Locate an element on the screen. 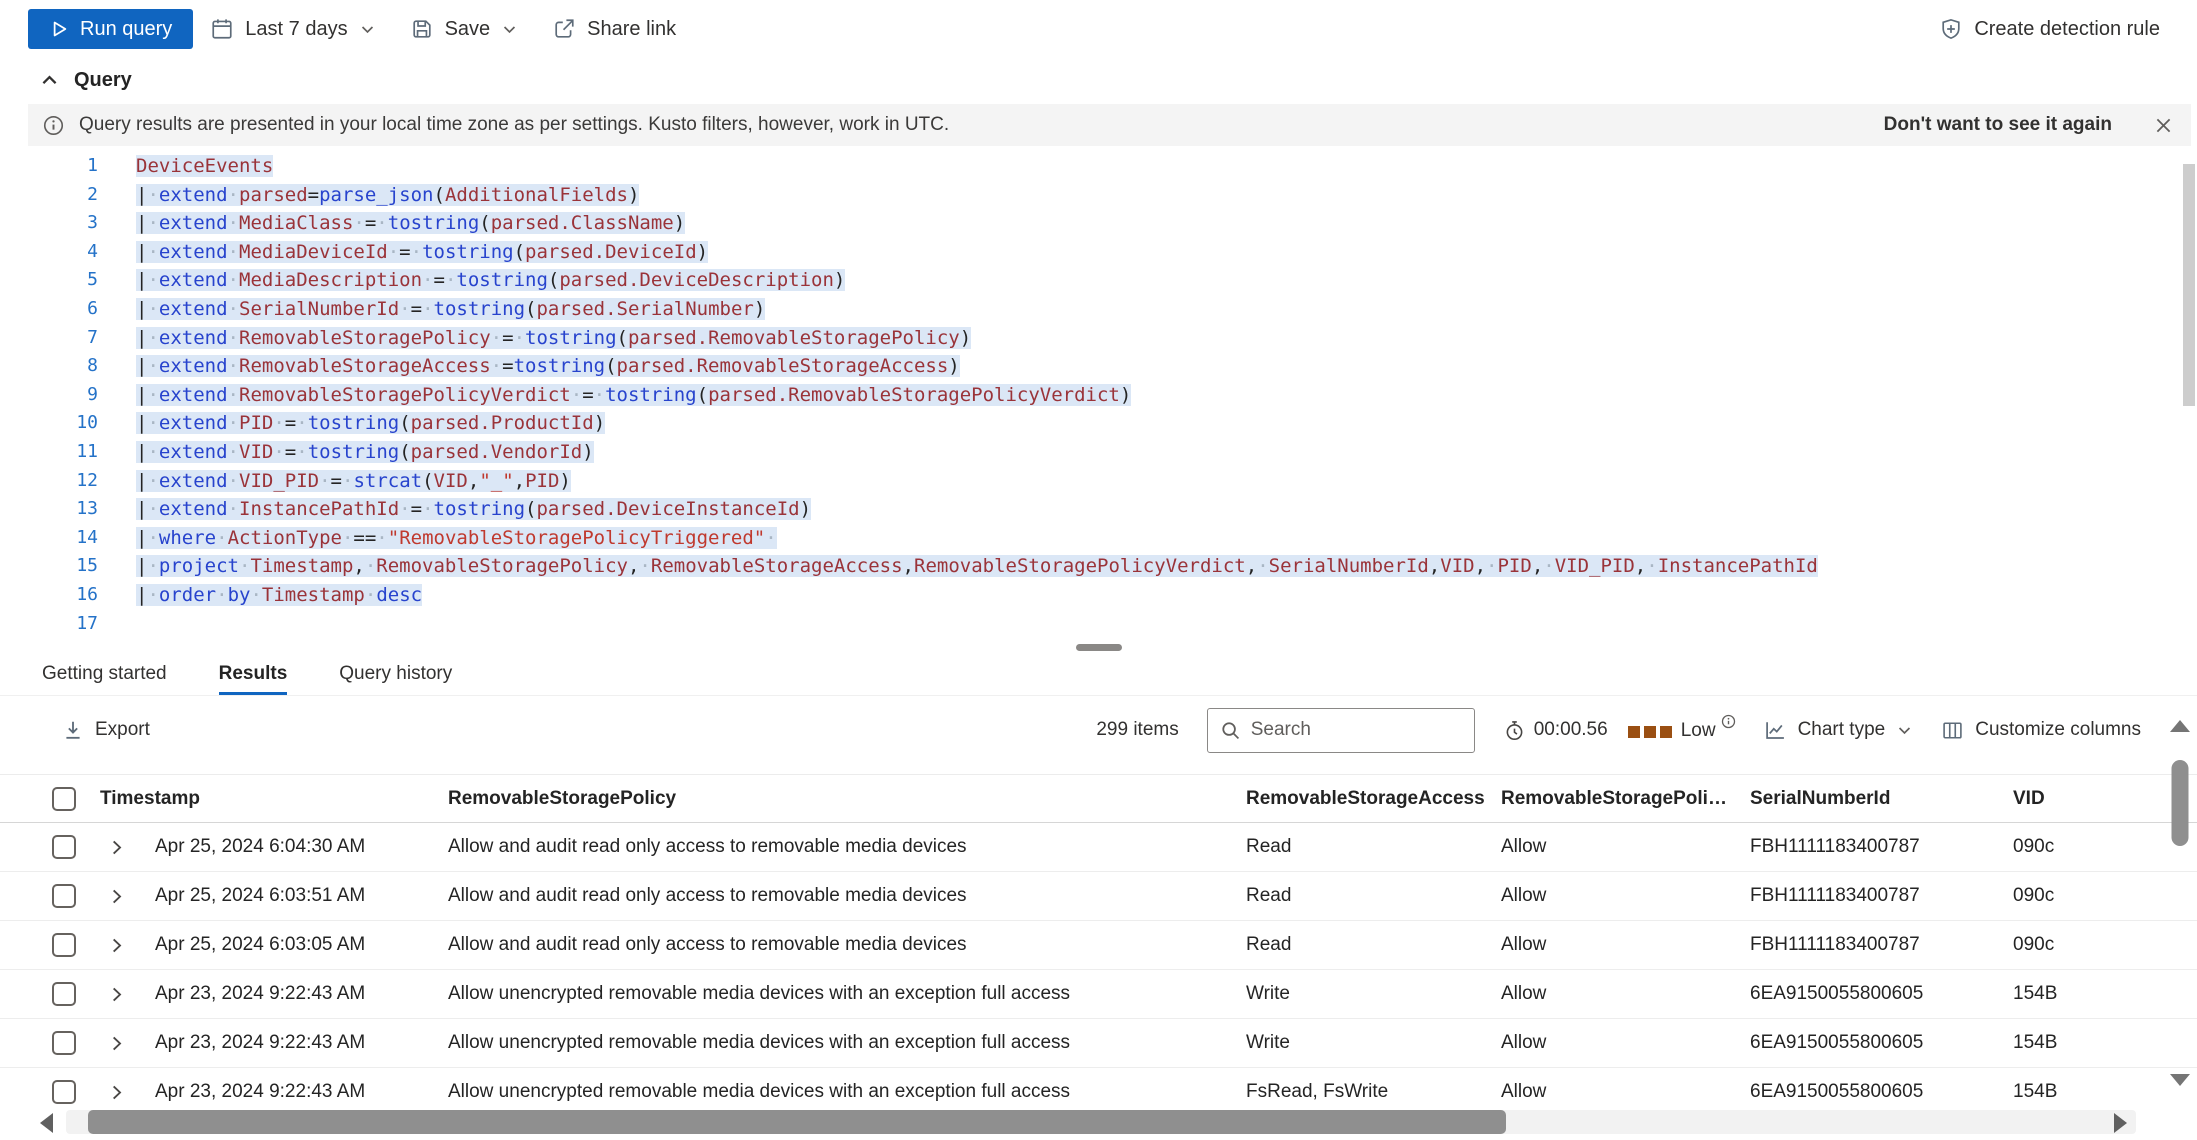 The width and height of the screenshot is (2197, 1140). scroll-up-arrow is located at coordinates (2180, 726).